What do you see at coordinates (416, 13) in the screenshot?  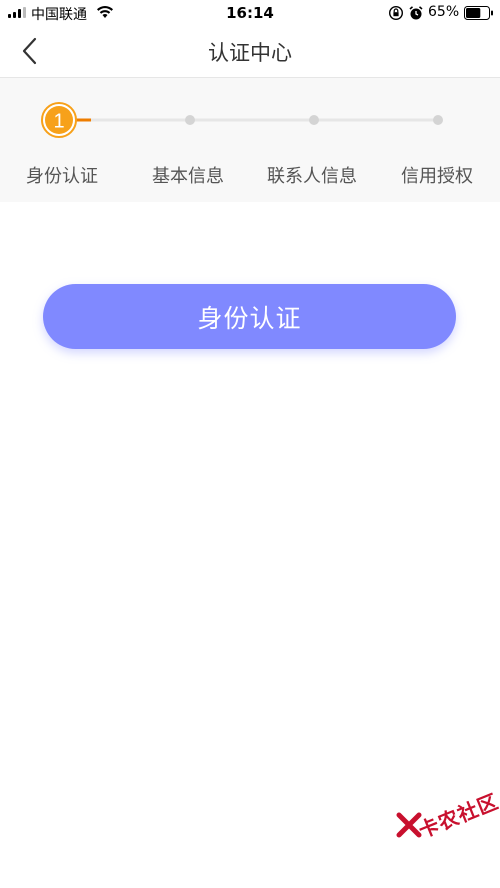 I see `alarm-icon` at bounding box center [416, 13].